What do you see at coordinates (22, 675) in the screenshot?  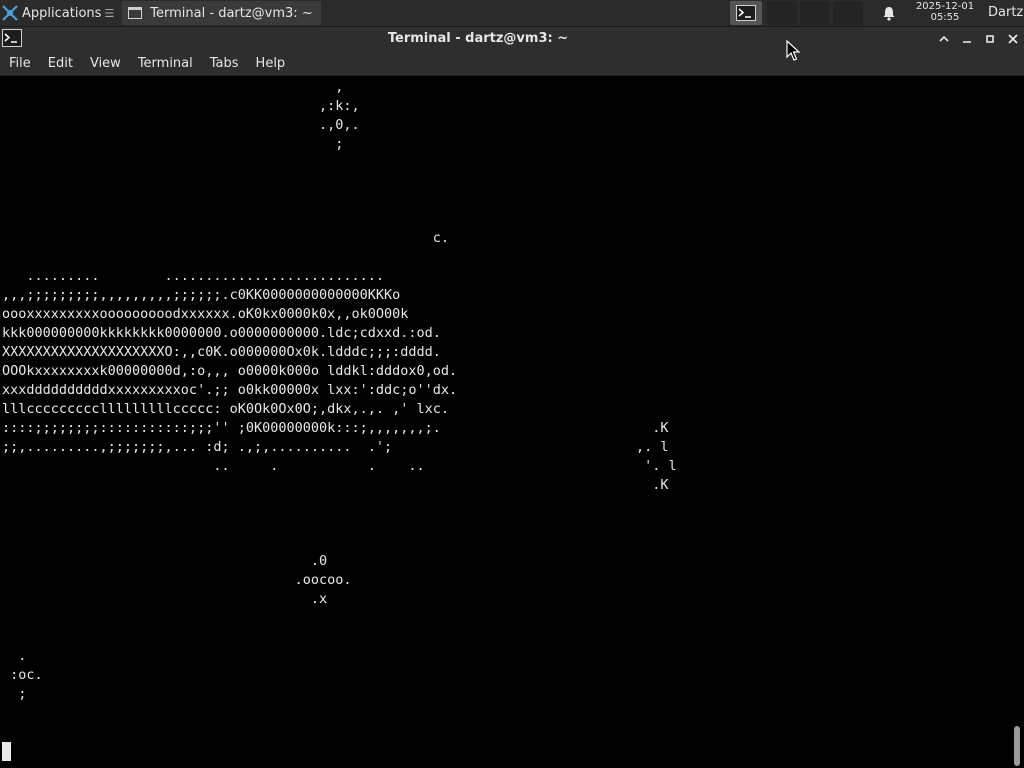 I see `terminal-line: :oc.` at bounding box center [22, 675].